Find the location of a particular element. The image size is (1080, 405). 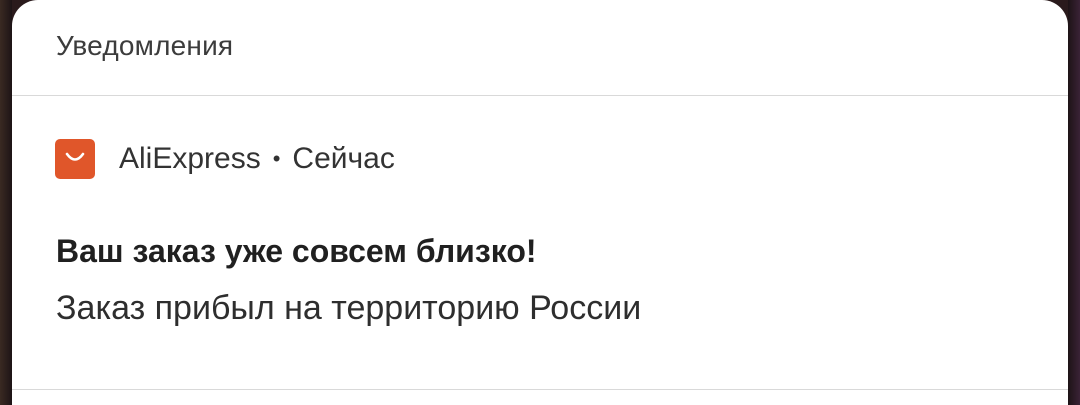

notification-title: Ваш заказ уже совсем близко! is located at coordinates (296, 251).